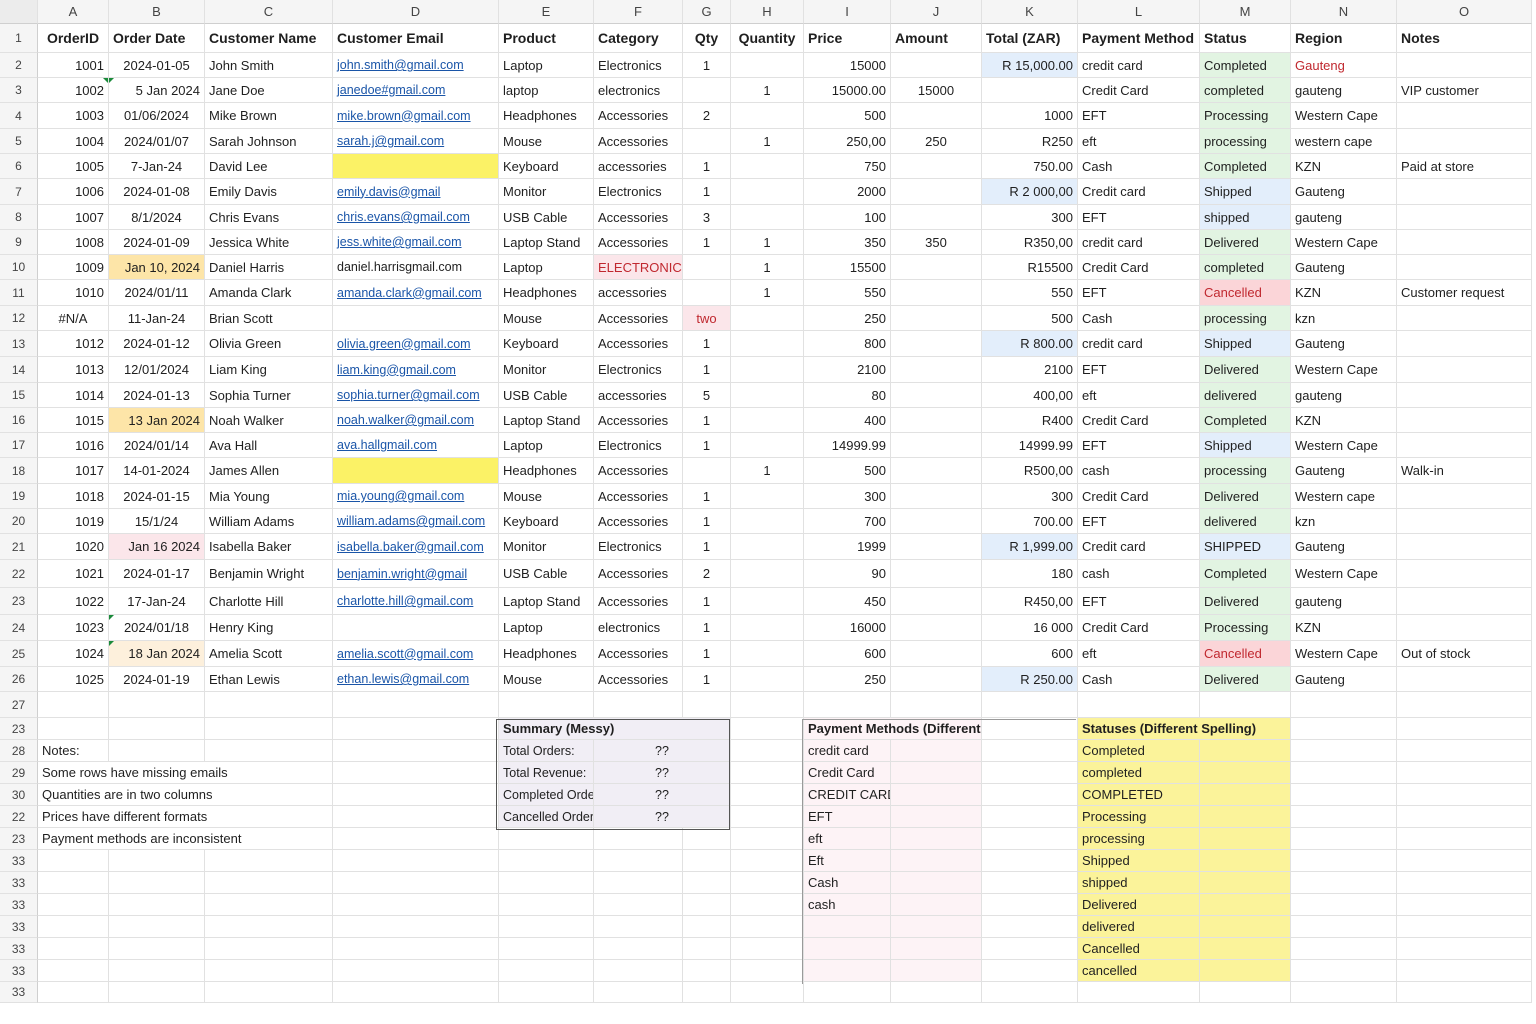 This screenshot has height=1024, width=1536. What do you see at coordinates (1030, 679) in the screenshot?
I see `total-cell: R 250.00` at bounding box center [1030, 679].